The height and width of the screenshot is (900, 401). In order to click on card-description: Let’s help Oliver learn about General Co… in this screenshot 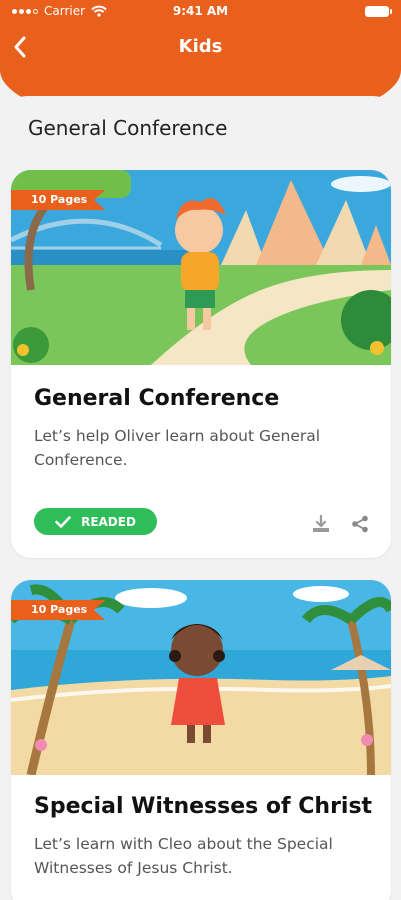, I will do `click(177, 448)`.